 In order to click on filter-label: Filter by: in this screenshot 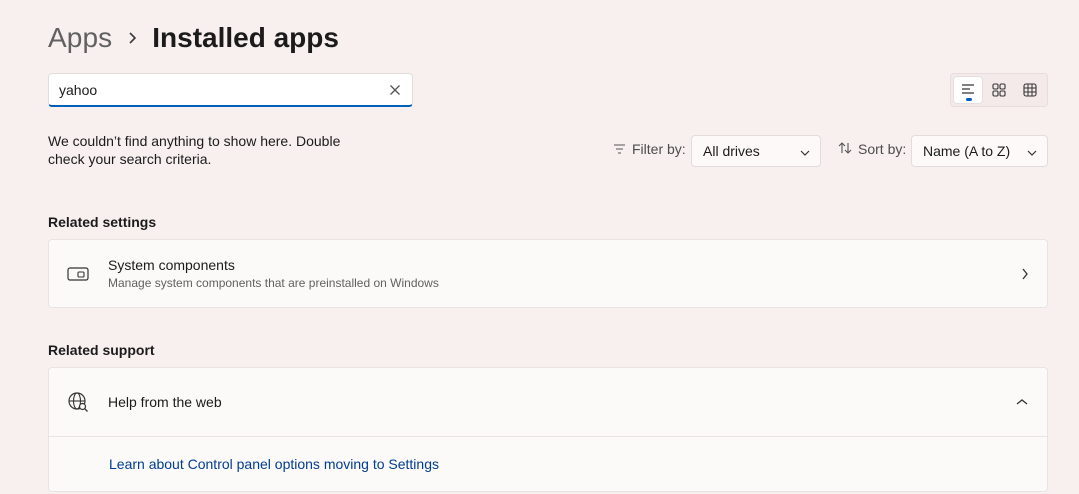, I will do `click(649, 149)`.